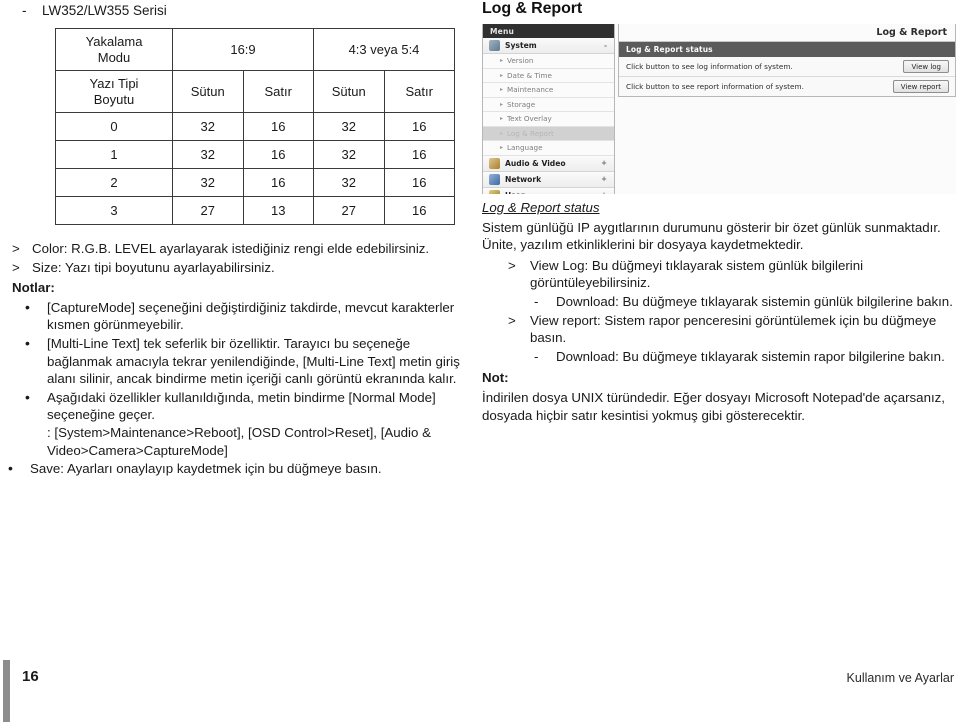  I want to click on panel-section-header: Log & Report status, so click(787, 49).